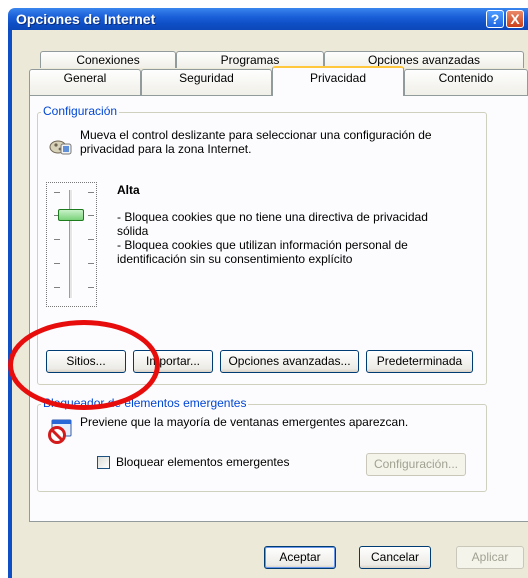 The image size is (528, 578). Describe the element at coordinates (60, 431) in the screenshot. I see `popup-blocker-icon` at that location.